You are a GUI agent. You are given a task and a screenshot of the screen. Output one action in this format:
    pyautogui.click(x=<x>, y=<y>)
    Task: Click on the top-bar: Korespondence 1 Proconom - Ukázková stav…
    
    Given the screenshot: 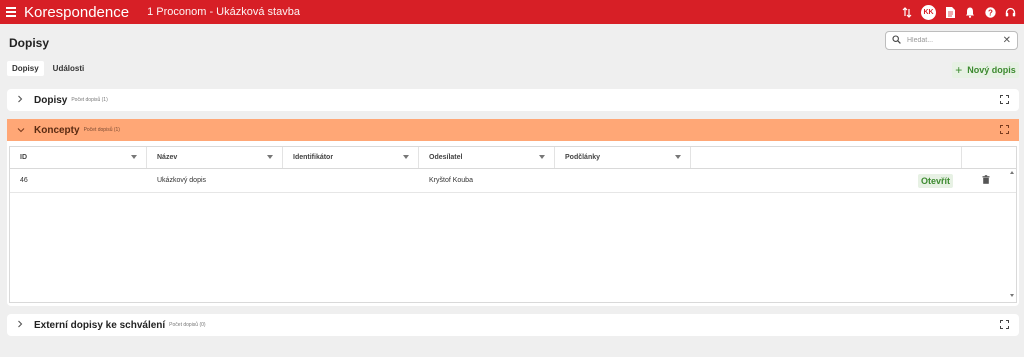 What is the action you would take?
    pyautogui.click(x=512, y=12)
    